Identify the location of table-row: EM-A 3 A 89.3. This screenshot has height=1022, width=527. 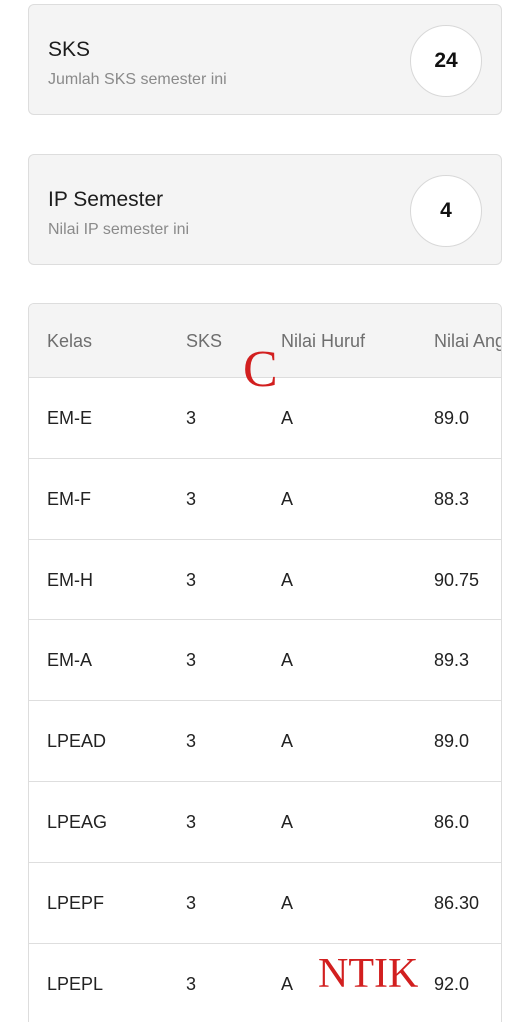
(265, 661).